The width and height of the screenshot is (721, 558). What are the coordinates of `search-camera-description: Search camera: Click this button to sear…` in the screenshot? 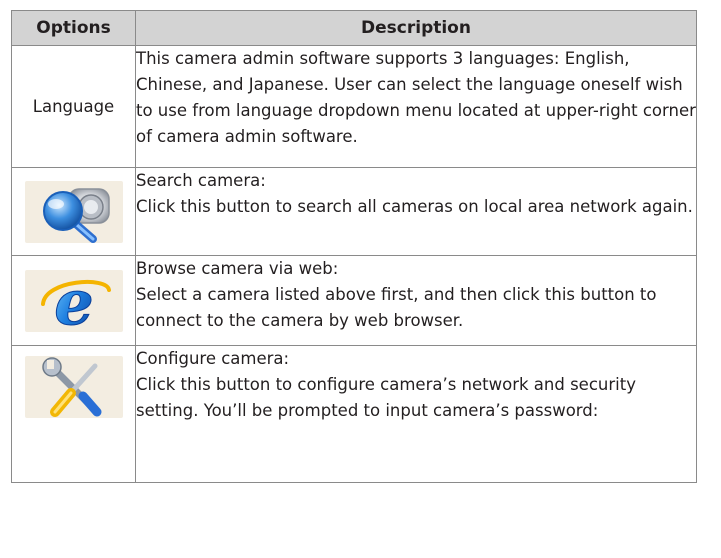 It's located at (414, 193).